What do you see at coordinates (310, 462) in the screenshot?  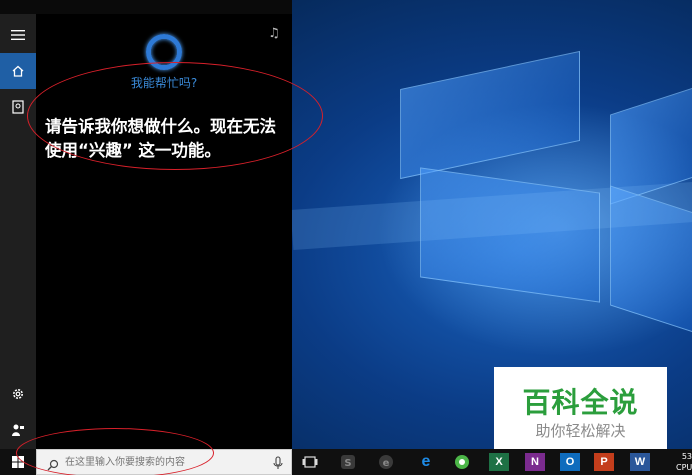 I see `task-view-icon` at bounding box center [310, 462].